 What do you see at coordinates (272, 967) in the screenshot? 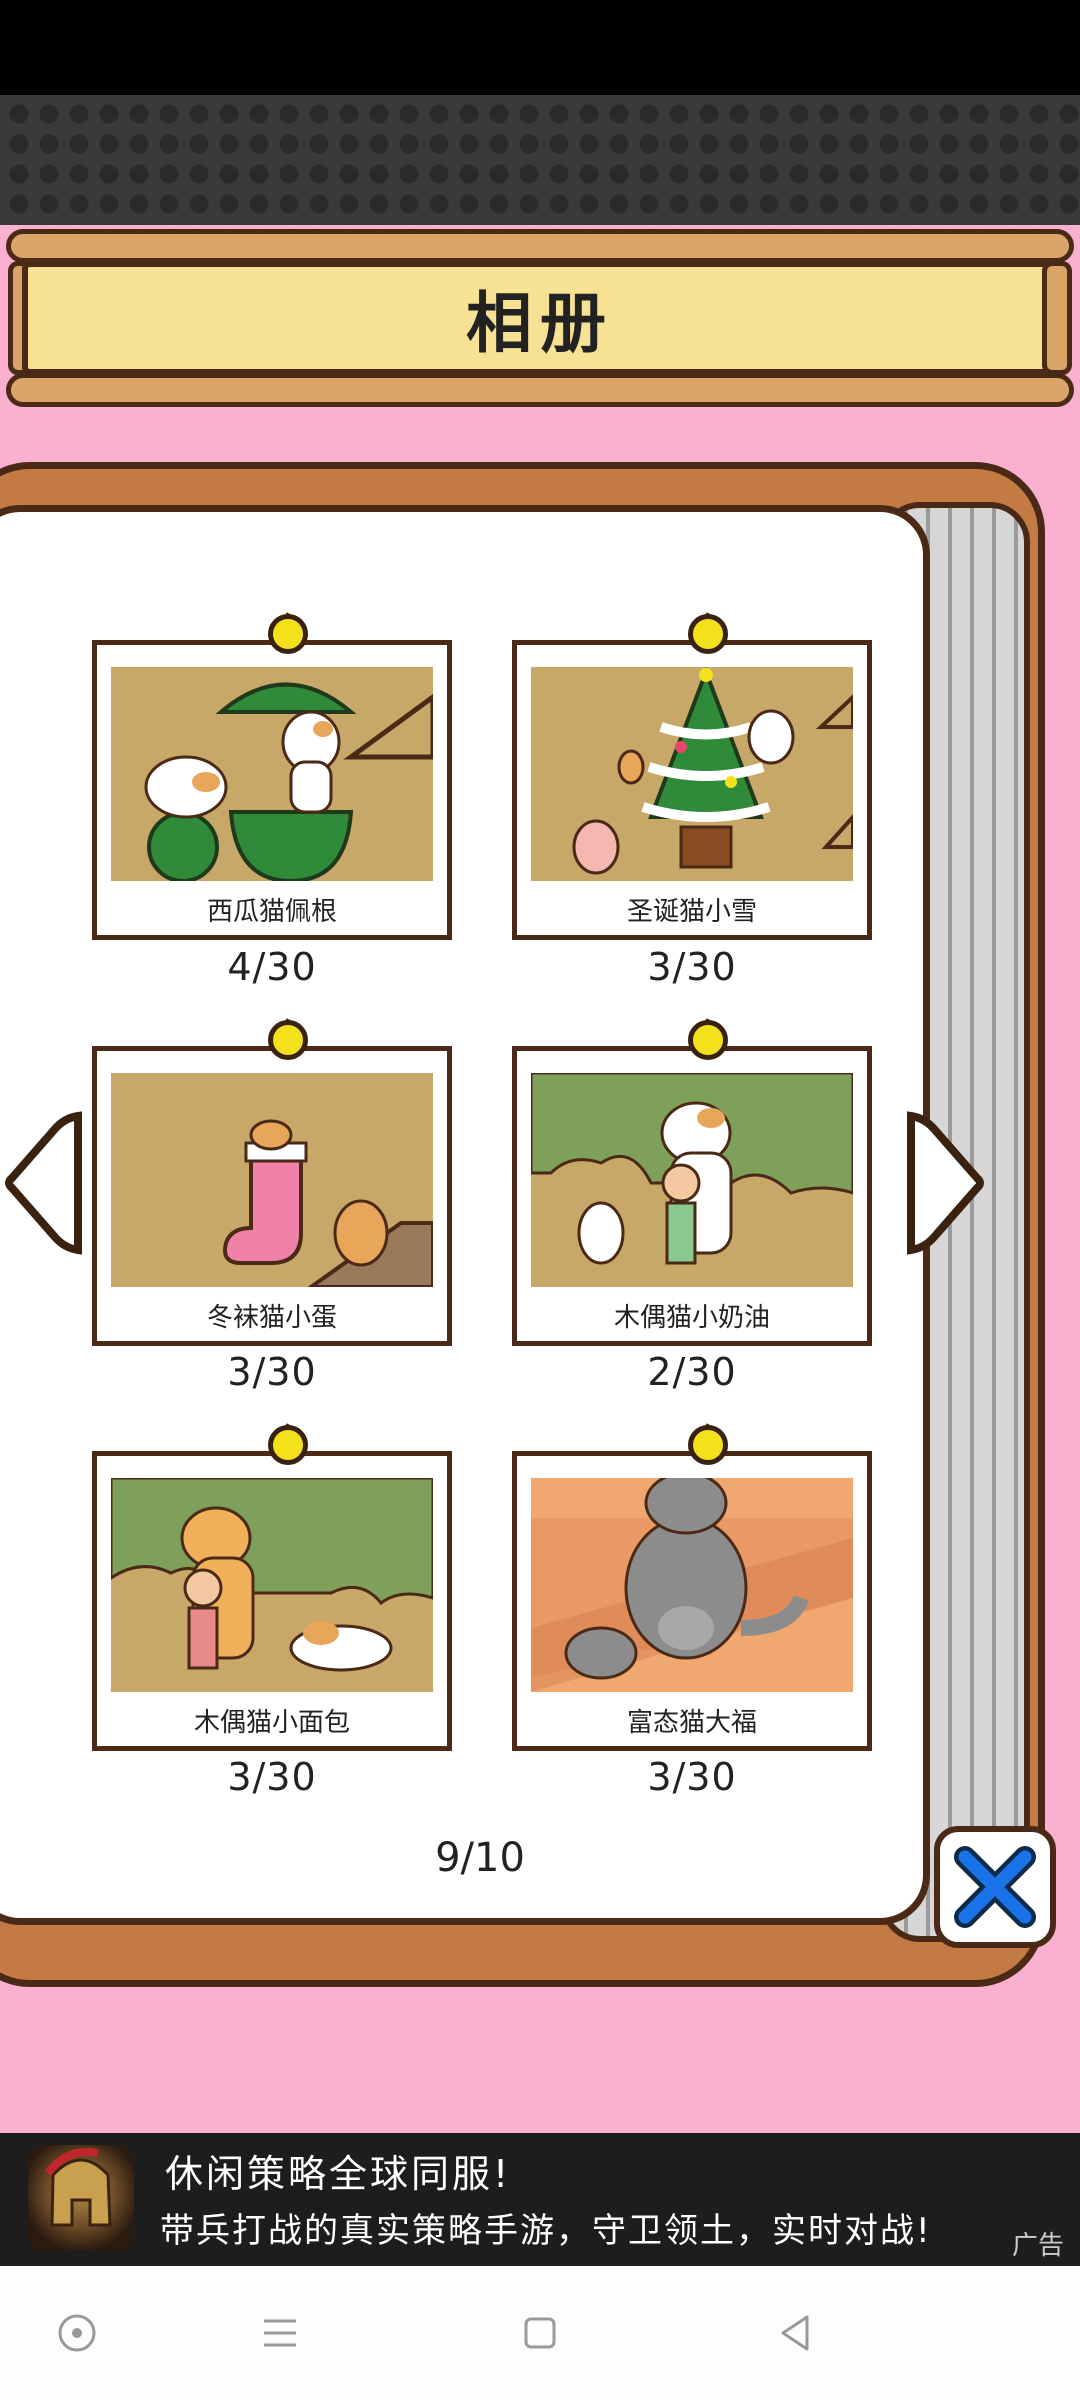
I see `card-count: 4/30` at bounding box center [272, 967].